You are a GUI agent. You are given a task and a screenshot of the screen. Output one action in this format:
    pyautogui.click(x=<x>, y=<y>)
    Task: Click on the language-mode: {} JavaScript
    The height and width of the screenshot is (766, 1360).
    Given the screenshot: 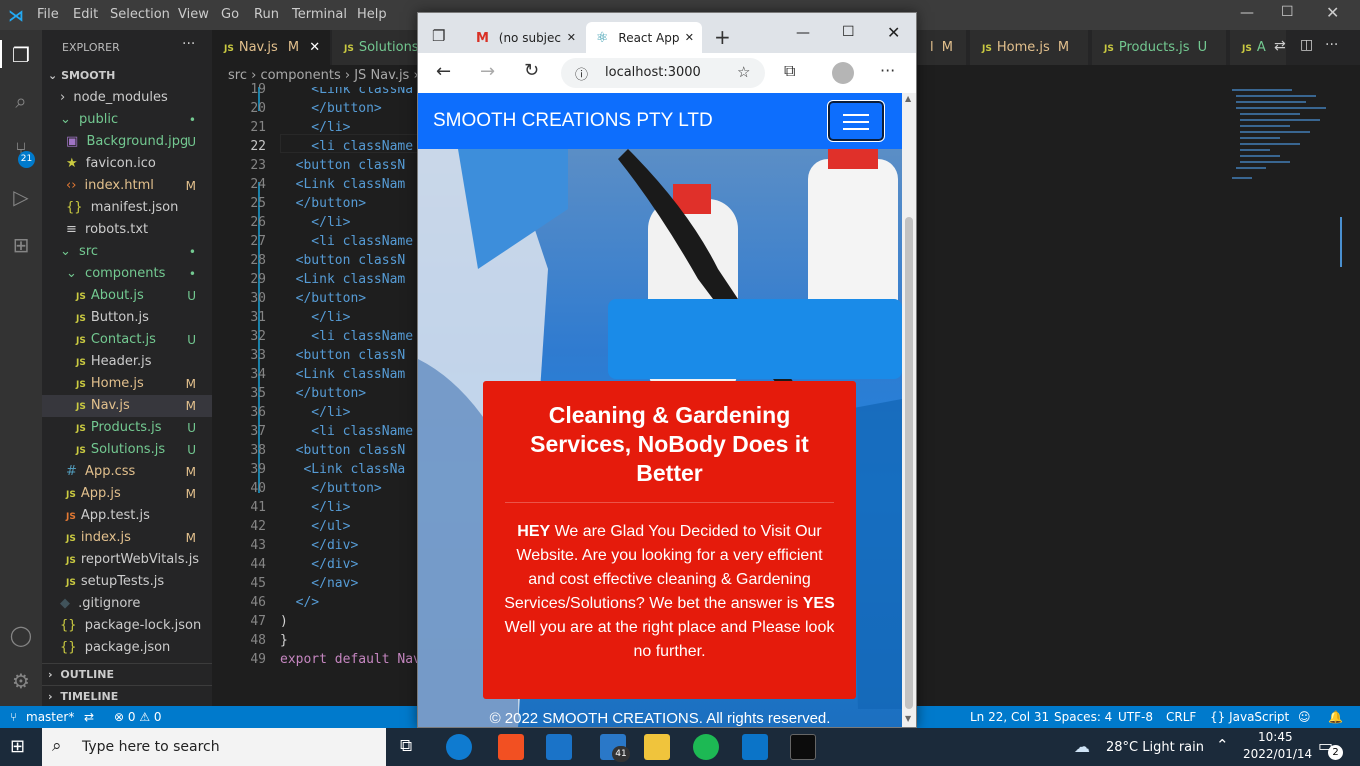 What is the action you would take?
    pyautogui.click(x=1249, y=717)
    